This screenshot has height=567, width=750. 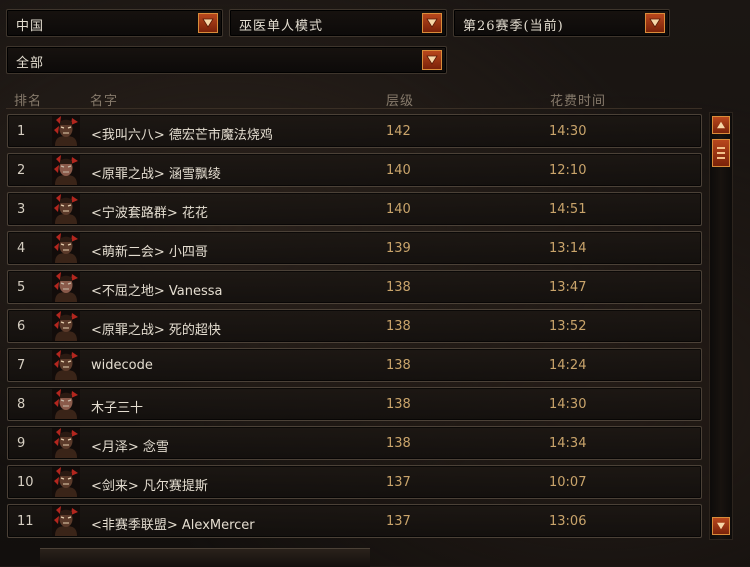 I want to click on scrollbar-thumb, so click(x=721, y=153).